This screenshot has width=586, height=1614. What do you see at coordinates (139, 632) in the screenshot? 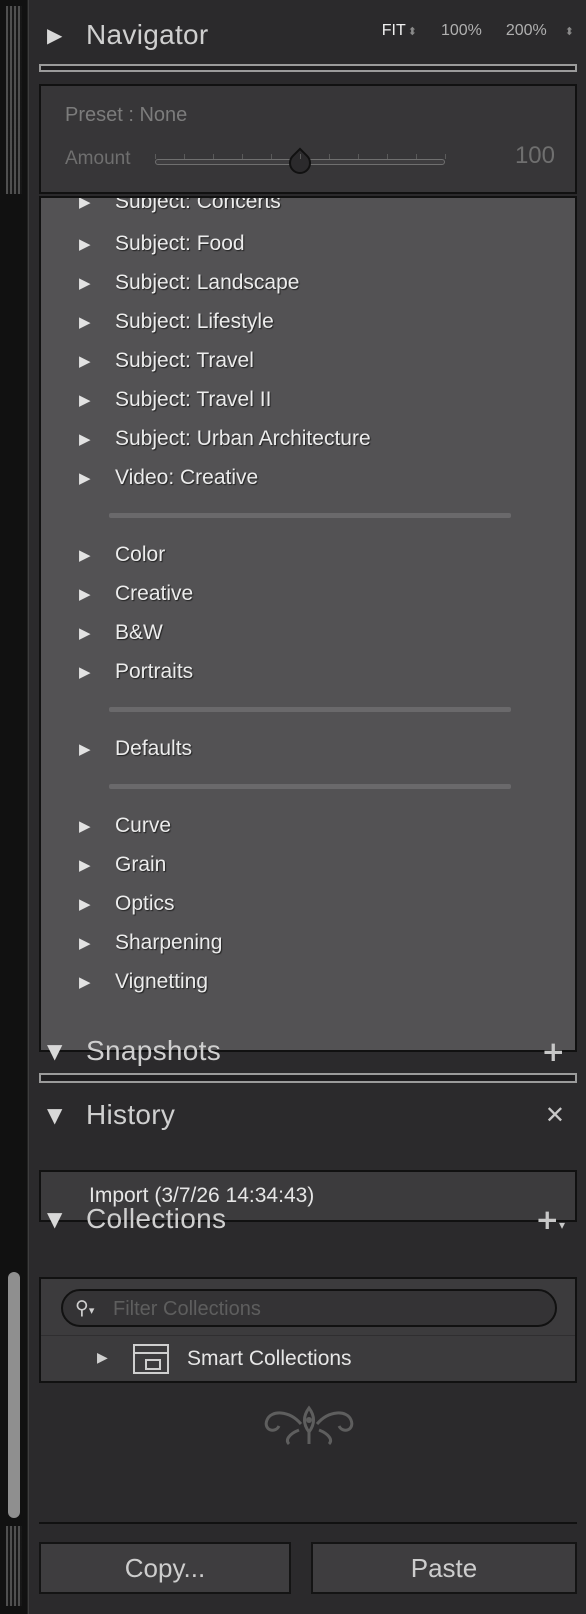
I see `preset-group-label: B&W` at bounding box center [139, 632].